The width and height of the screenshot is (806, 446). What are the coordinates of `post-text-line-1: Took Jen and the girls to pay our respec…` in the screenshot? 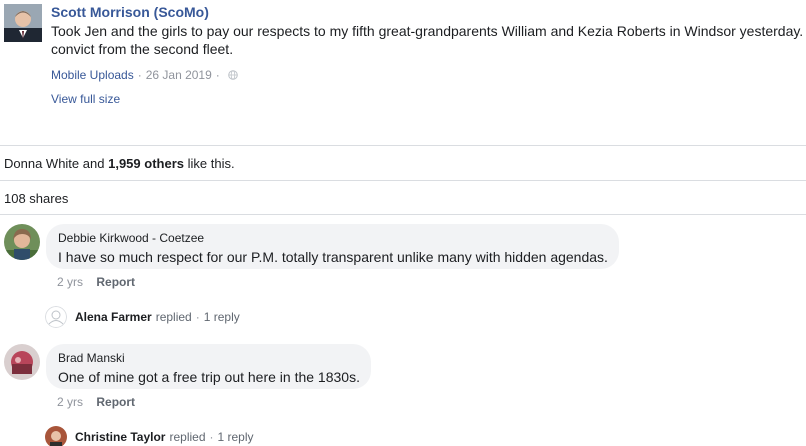 It's located at (427, 31).